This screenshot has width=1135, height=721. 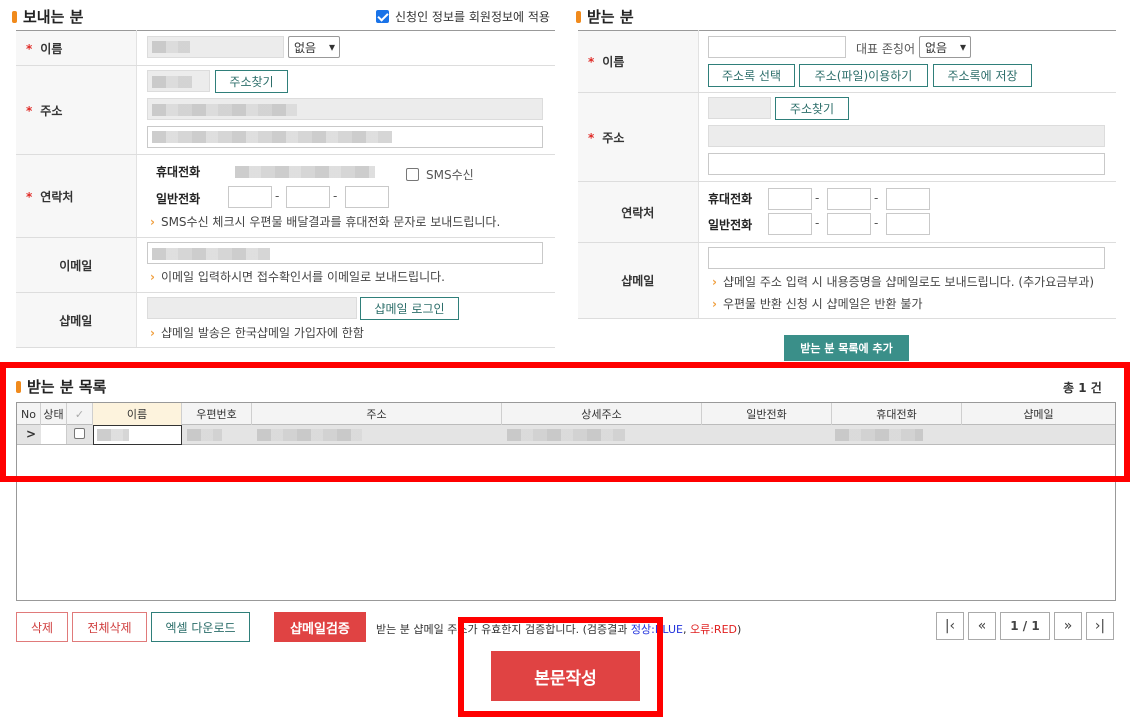 I want to click on sender-shopmail-label: 샵메일, so click(x=76, y=320).